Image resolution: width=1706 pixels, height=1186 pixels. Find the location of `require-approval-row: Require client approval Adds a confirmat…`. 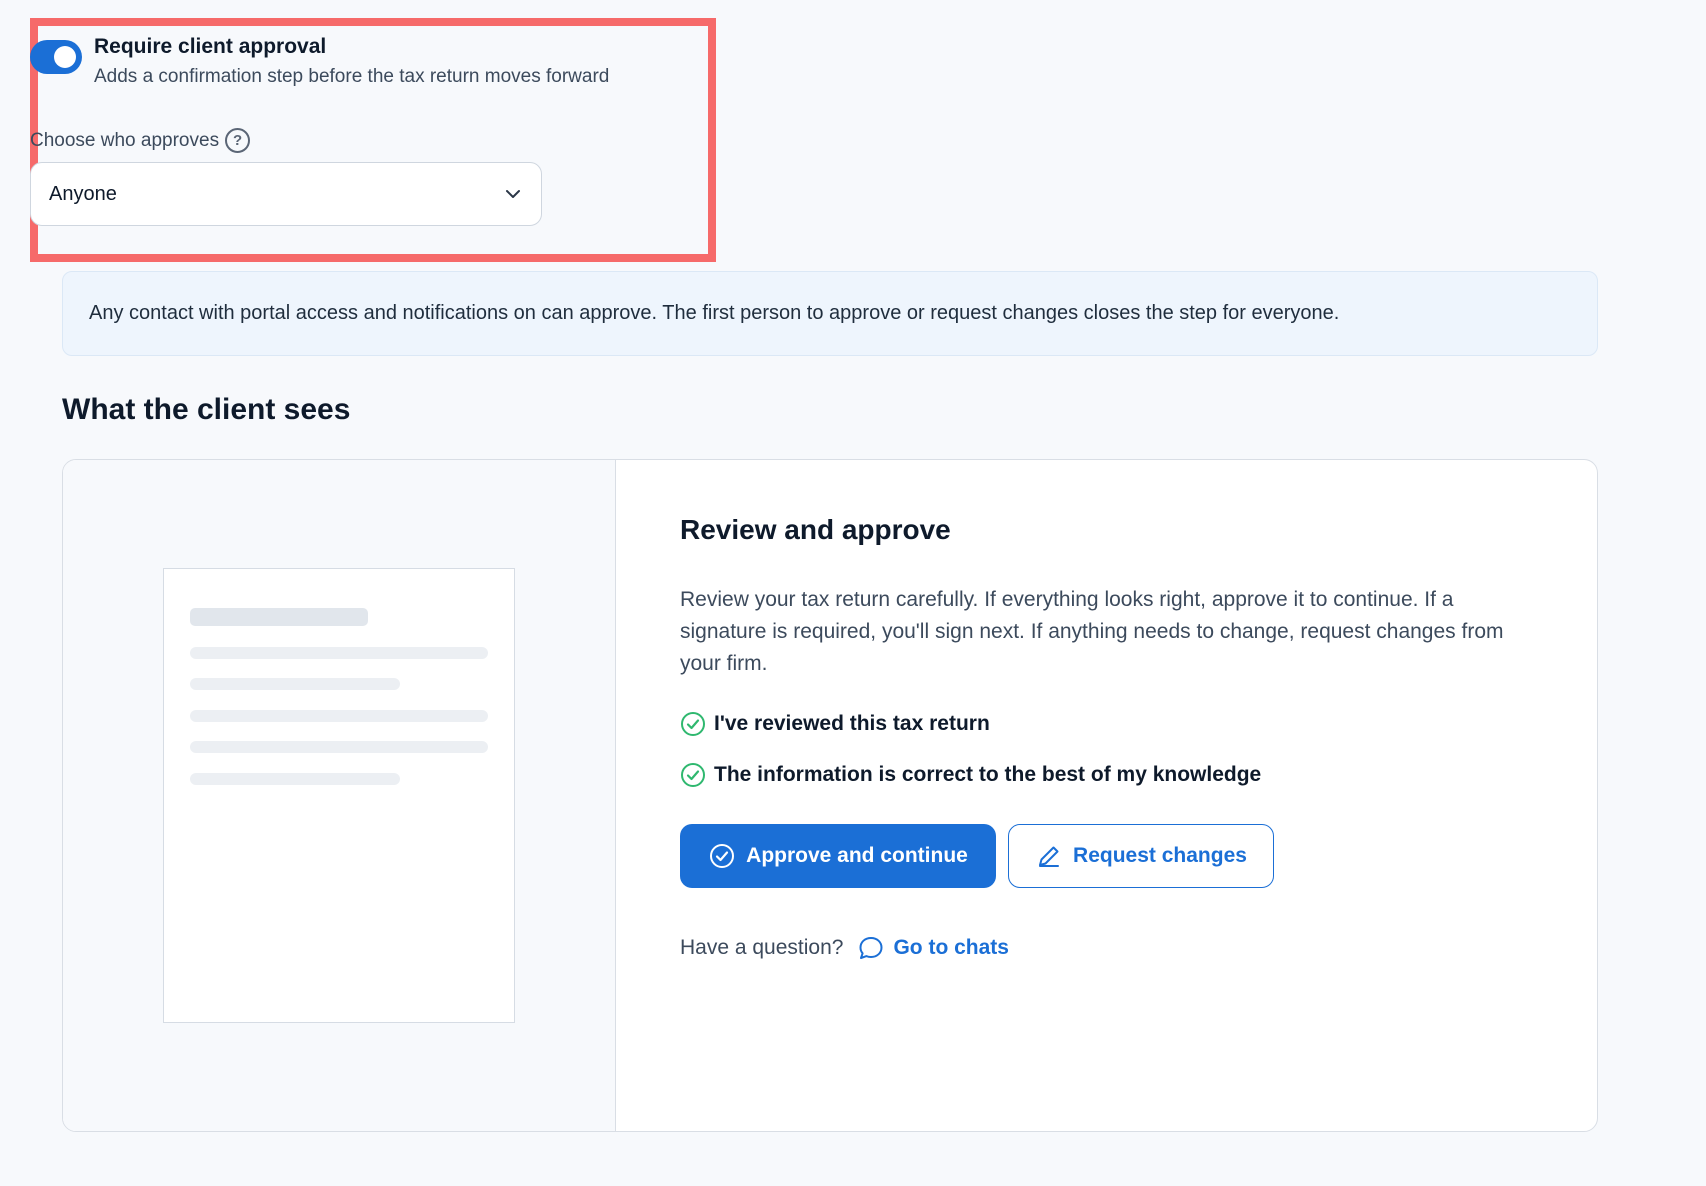

require-approval-row: Require client approval Adds a confirmat… is located at coordinates (319, 62).